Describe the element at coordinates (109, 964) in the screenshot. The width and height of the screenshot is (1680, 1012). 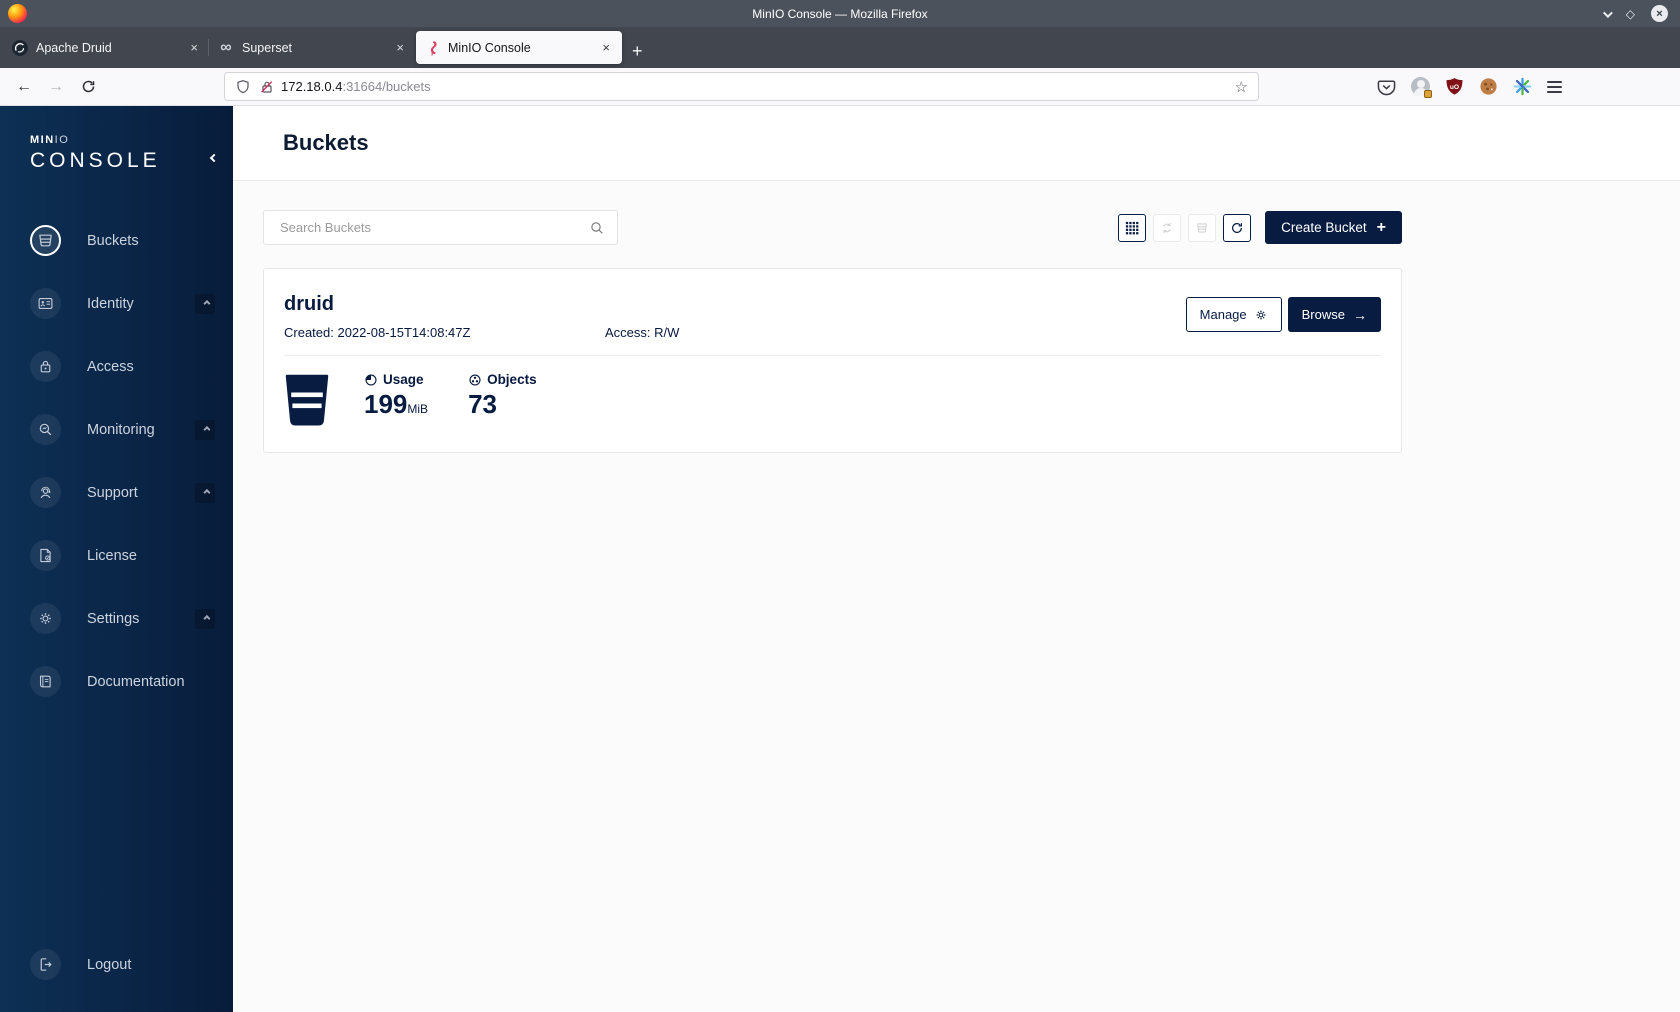
I see `sidebar-item-label: Logout` at that location.